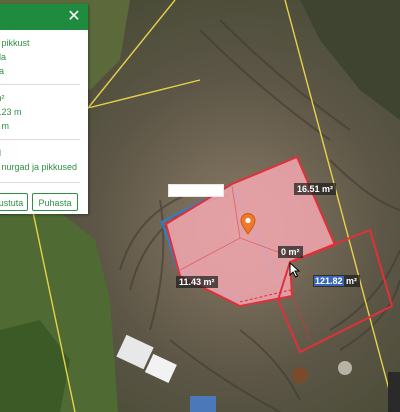 The image size is (400, 412). I want to click on container, so click(203, 404).